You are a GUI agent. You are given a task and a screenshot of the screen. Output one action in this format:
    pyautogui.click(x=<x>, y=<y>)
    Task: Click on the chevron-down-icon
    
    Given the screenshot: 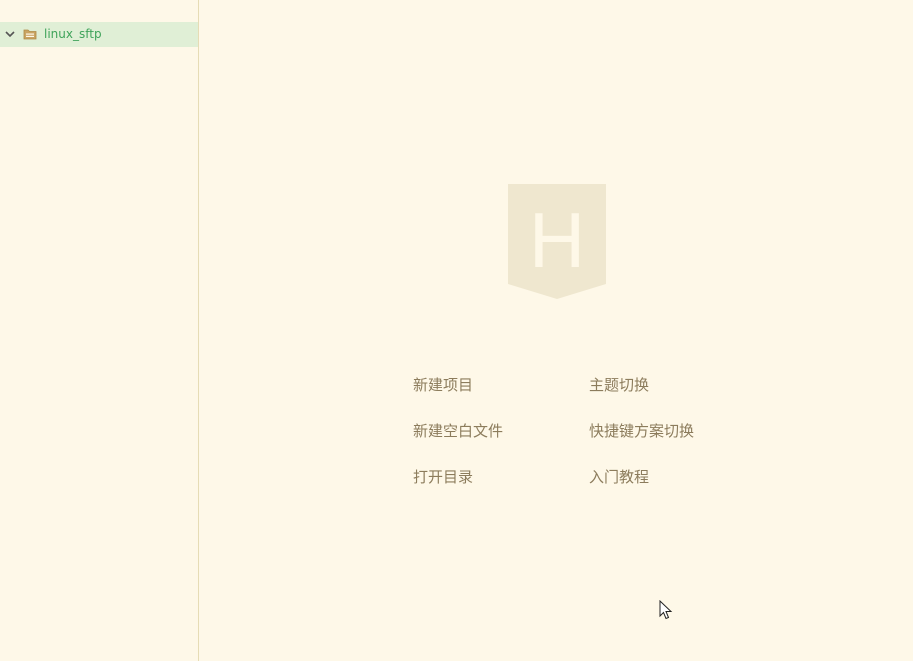 What is the action you would take?
    pyautogui.click(x=10, y=34)
    